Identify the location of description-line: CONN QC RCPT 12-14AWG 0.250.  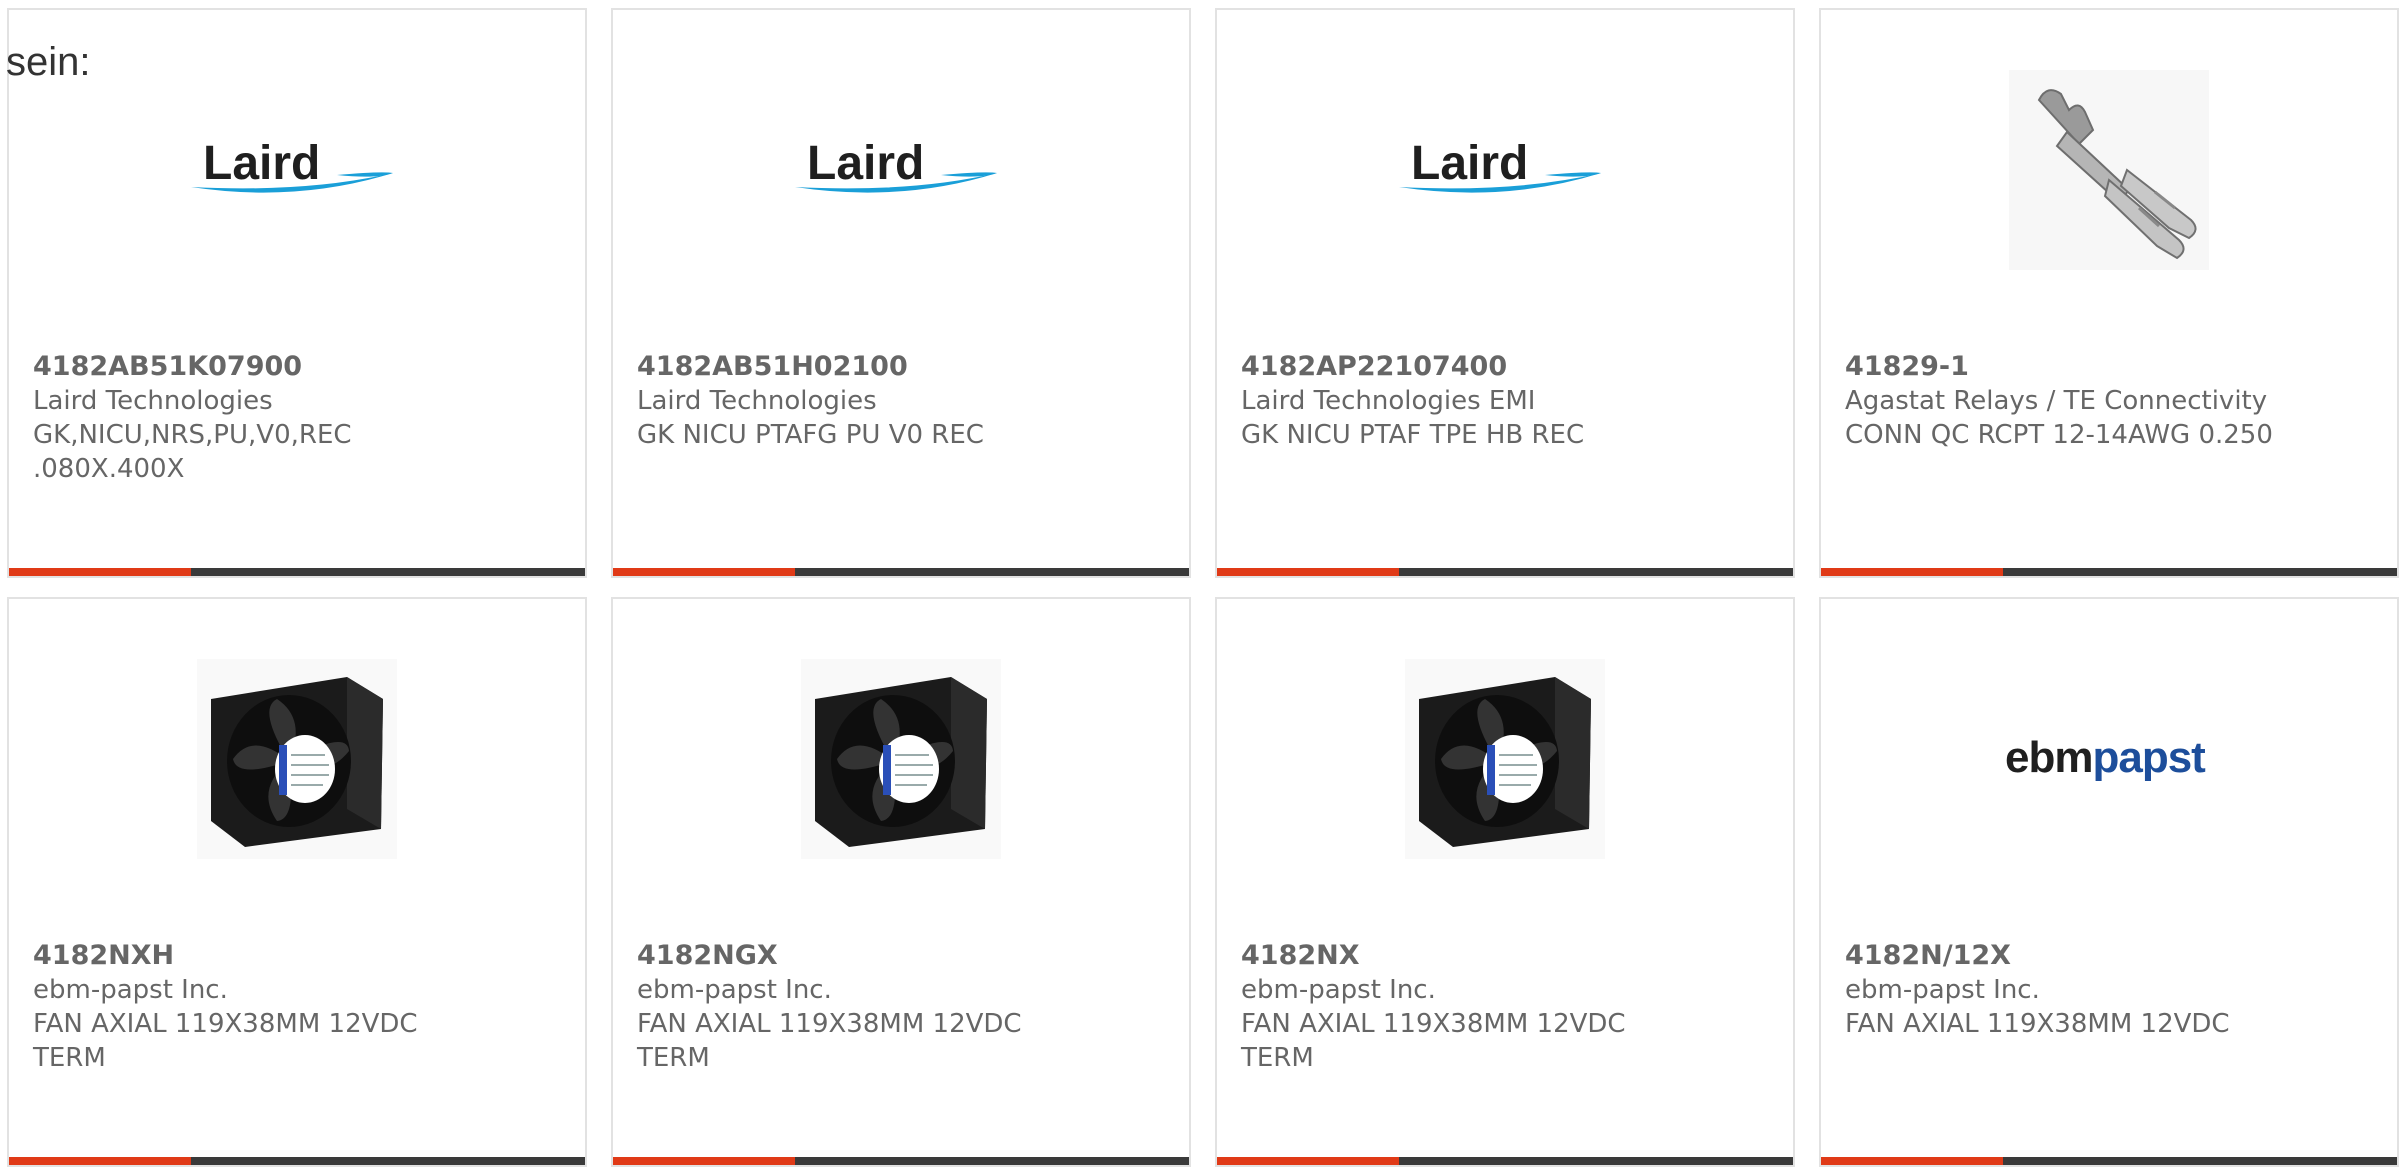
(2059, 435).